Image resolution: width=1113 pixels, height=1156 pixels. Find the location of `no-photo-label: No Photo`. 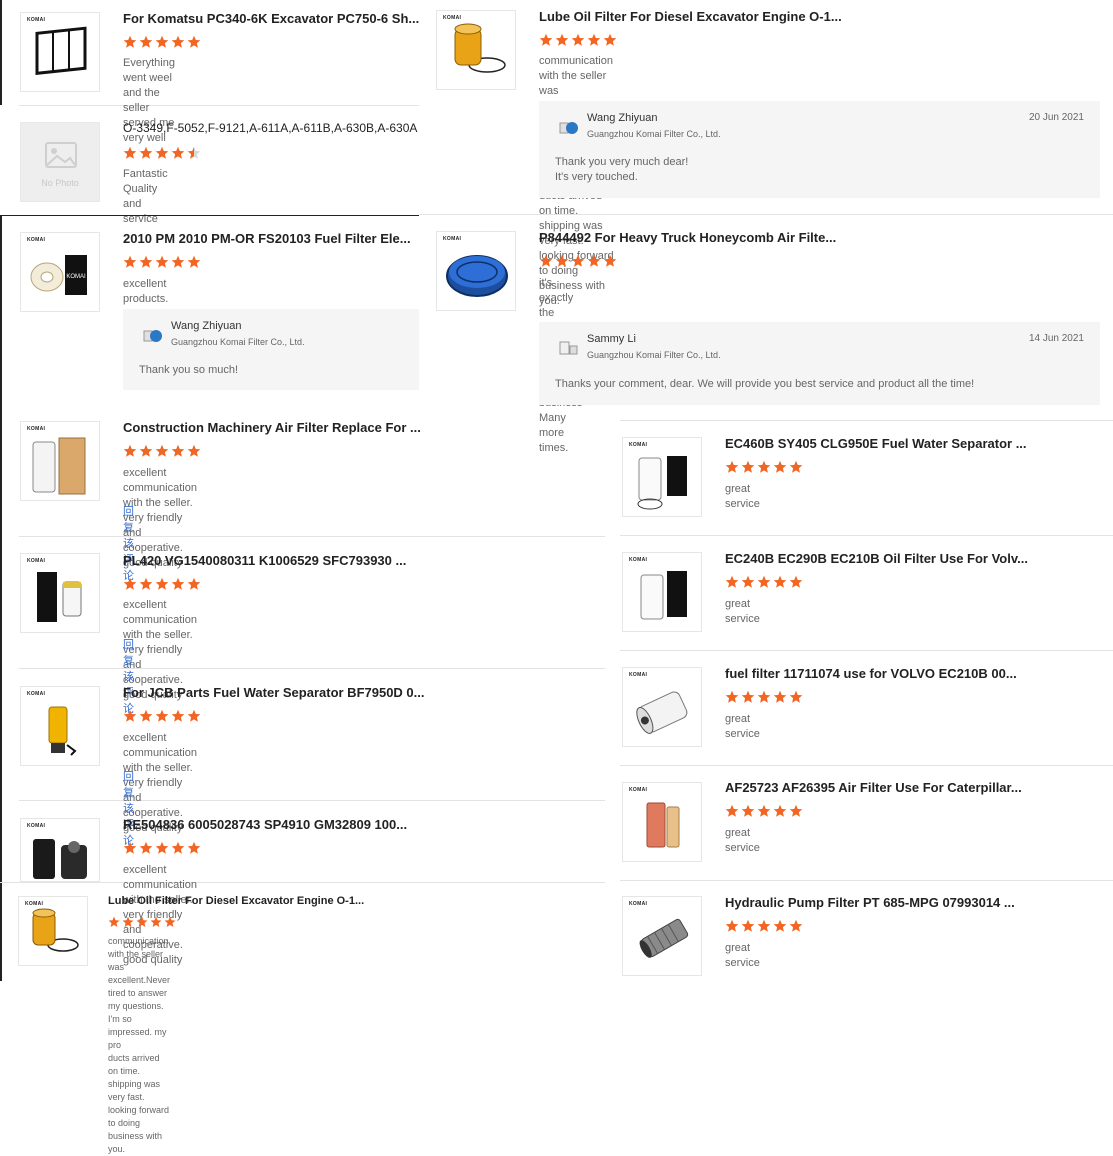

no-photo-label: No Photo is located at coordinates (60, 183).